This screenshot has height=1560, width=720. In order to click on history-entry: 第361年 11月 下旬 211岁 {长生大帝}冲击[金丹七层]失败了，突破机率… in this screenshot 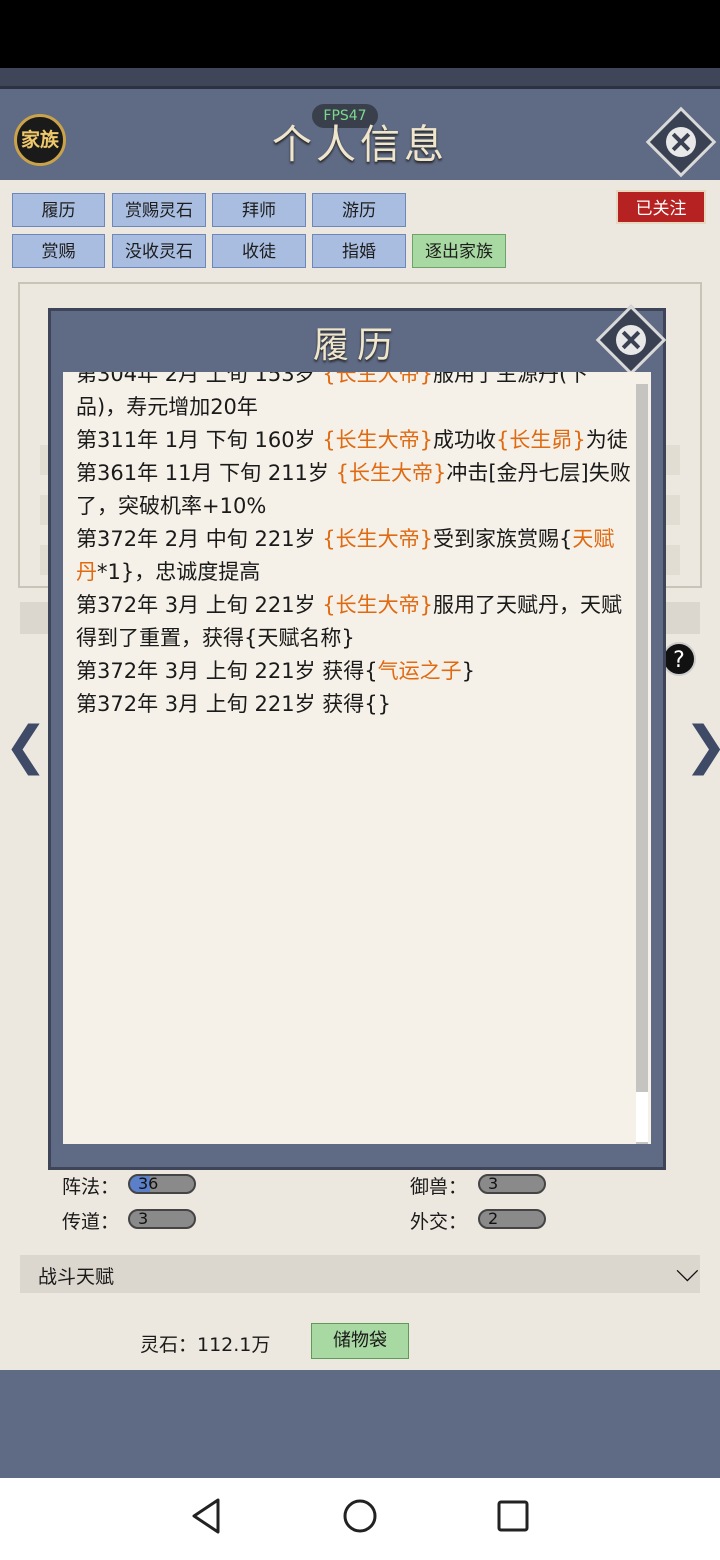, I will do `click(353, 490)`.